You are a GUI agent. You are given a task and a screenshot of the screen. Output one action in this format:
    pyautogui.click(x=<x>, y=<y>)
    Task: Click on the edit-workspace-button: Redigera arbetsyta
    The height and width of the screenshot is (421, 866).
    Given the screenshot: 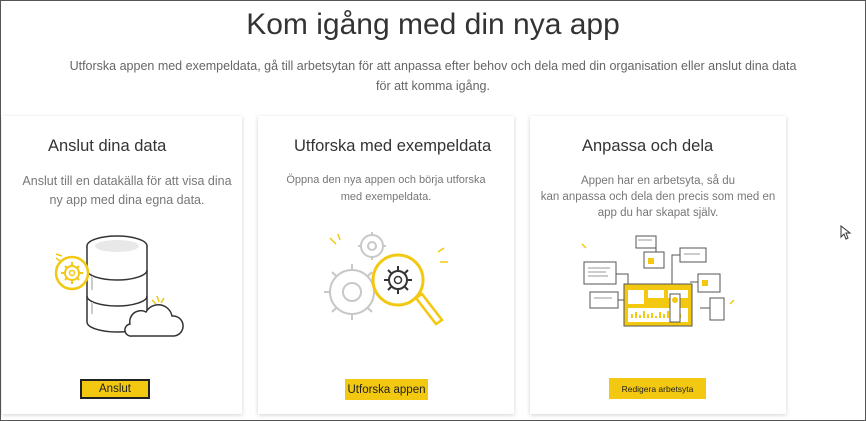 What is the action you would take?
    pyautogui.click(x=657, y=388)
    